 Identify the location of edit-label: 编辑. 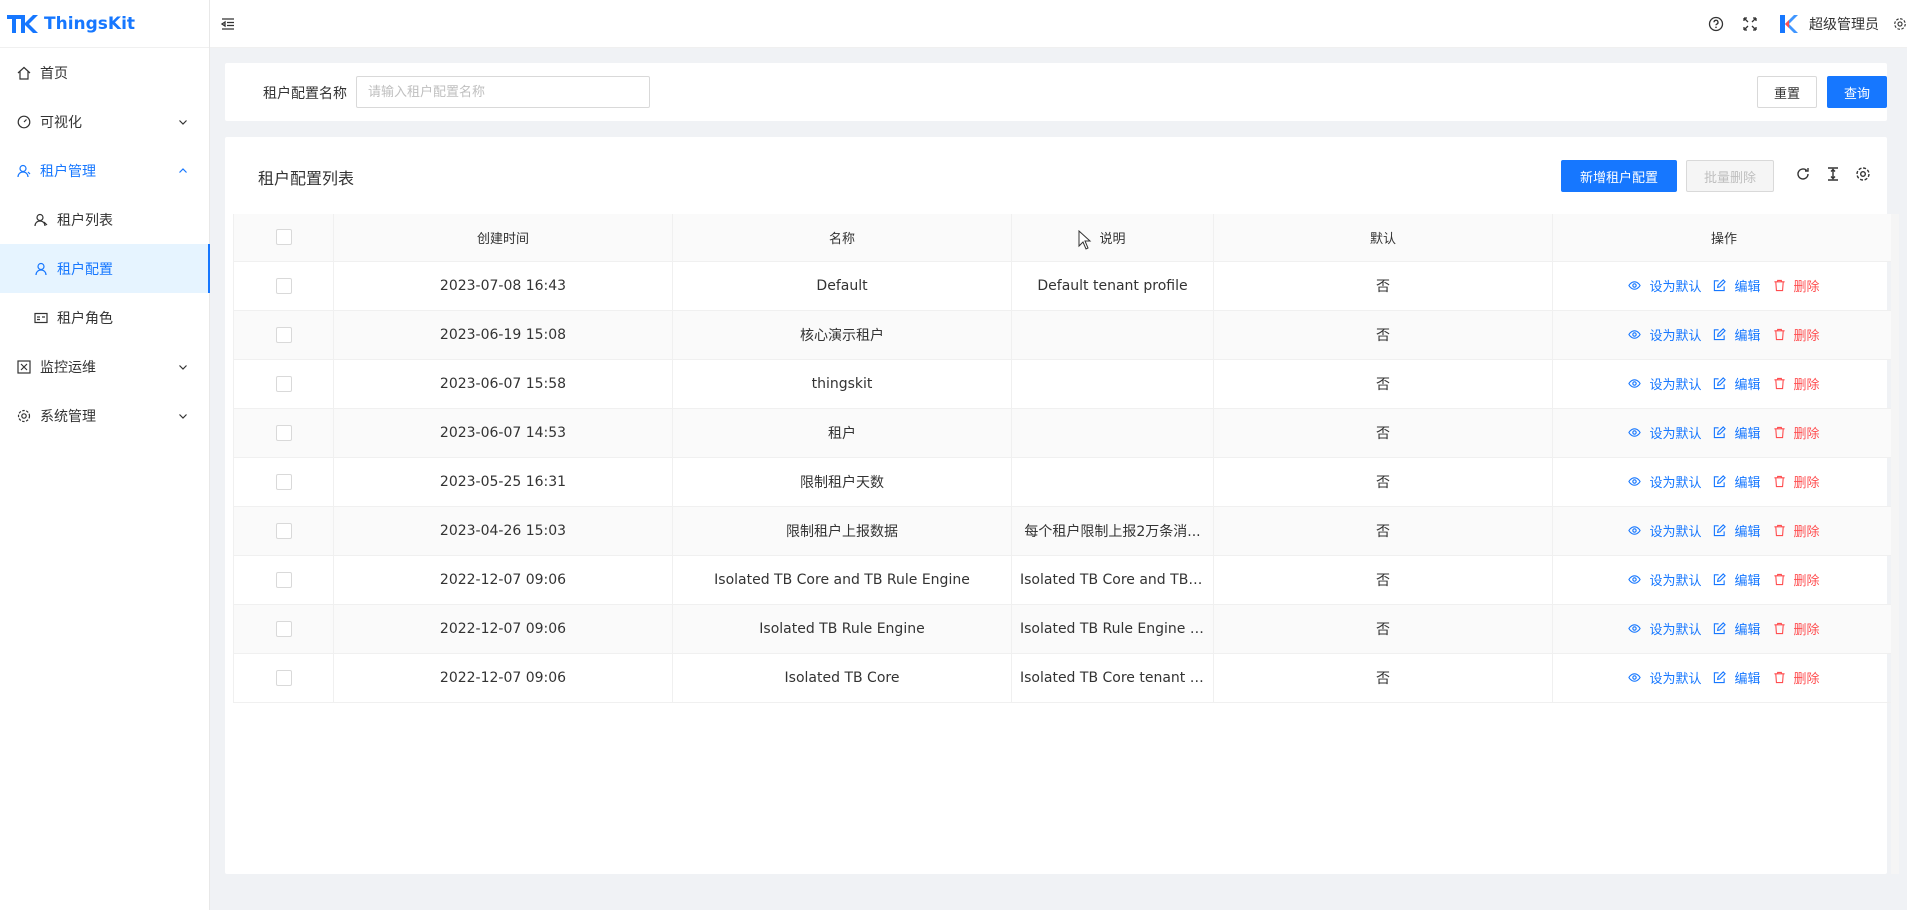
(1747, 532).